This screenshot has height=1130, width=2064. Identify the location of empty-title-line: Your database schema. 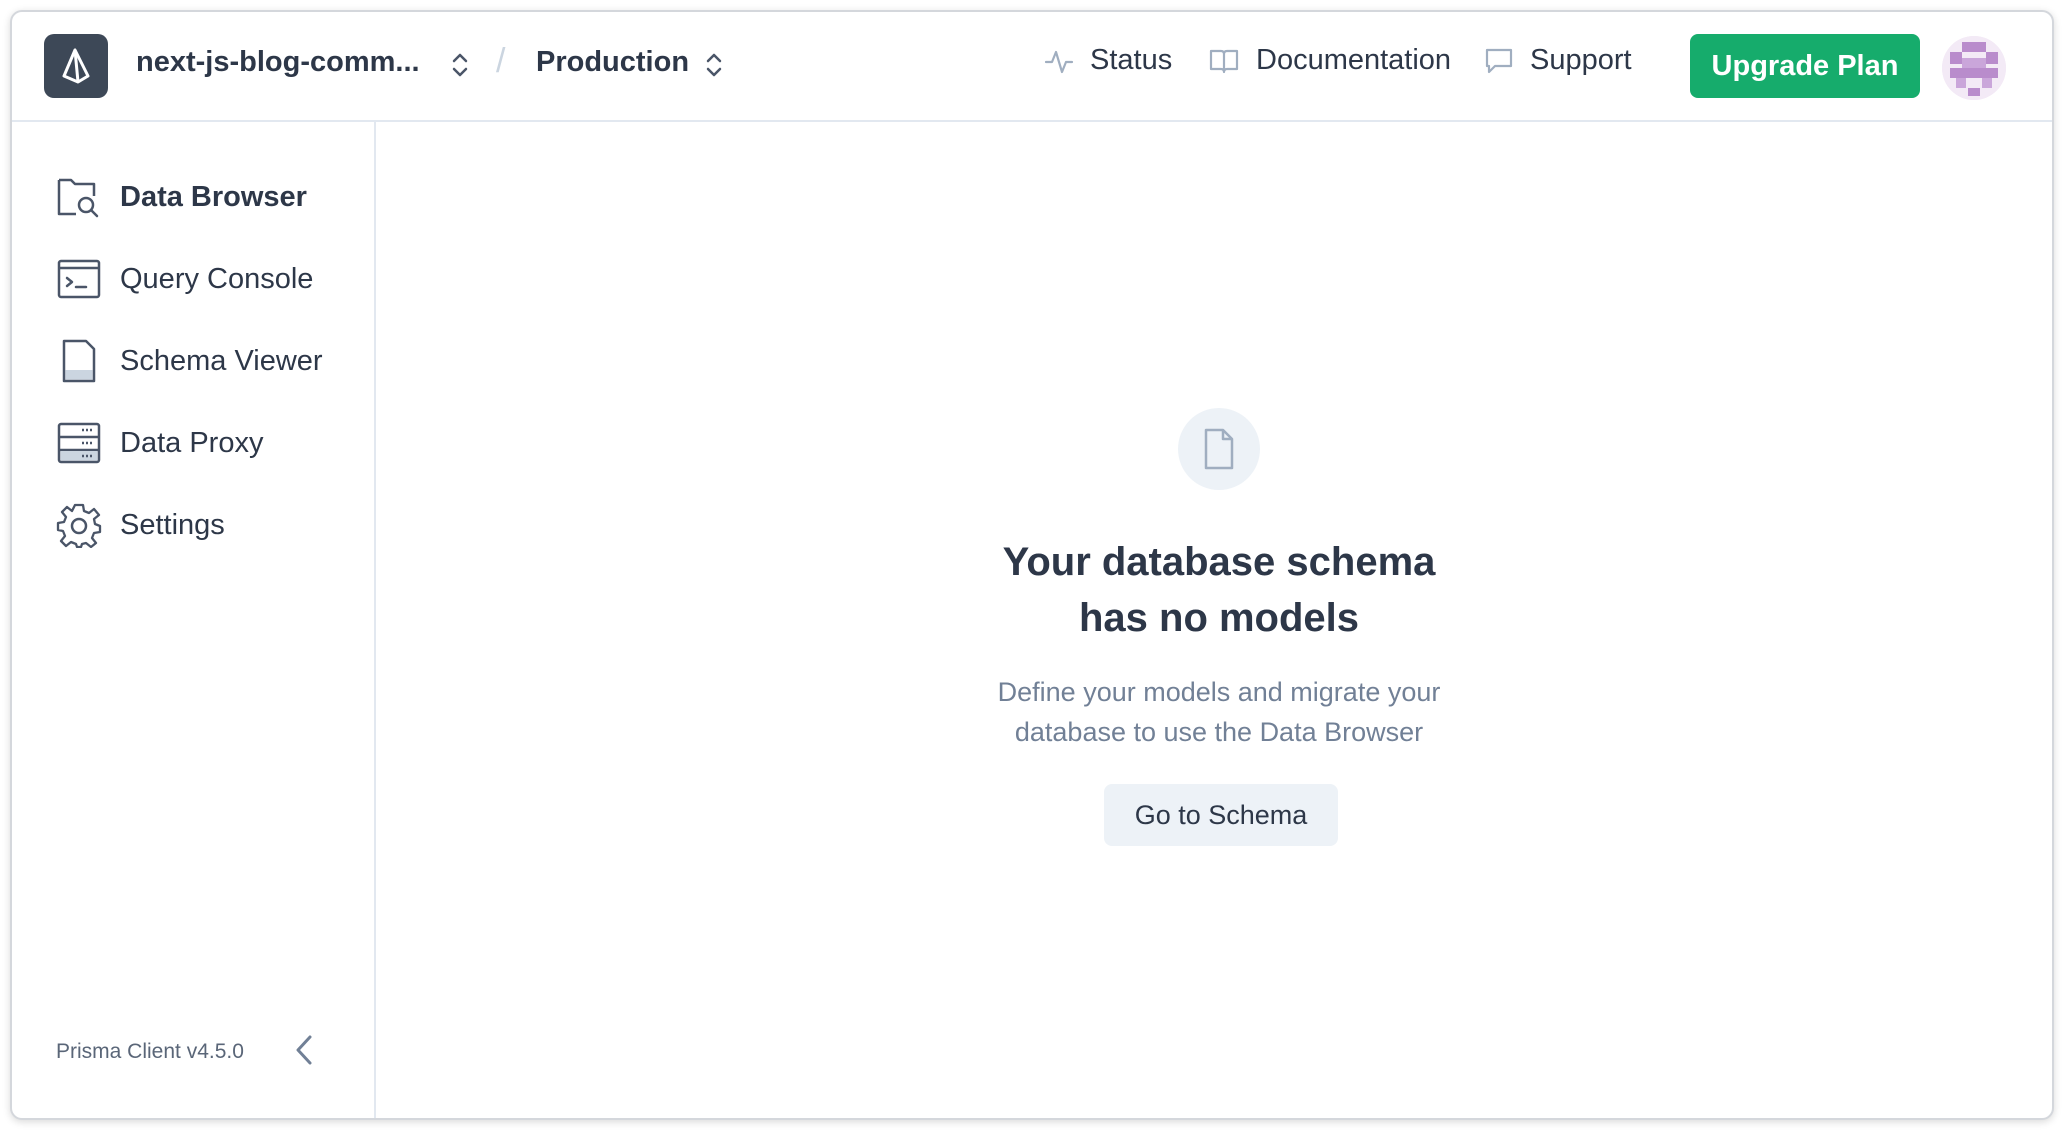
(1219, 562).